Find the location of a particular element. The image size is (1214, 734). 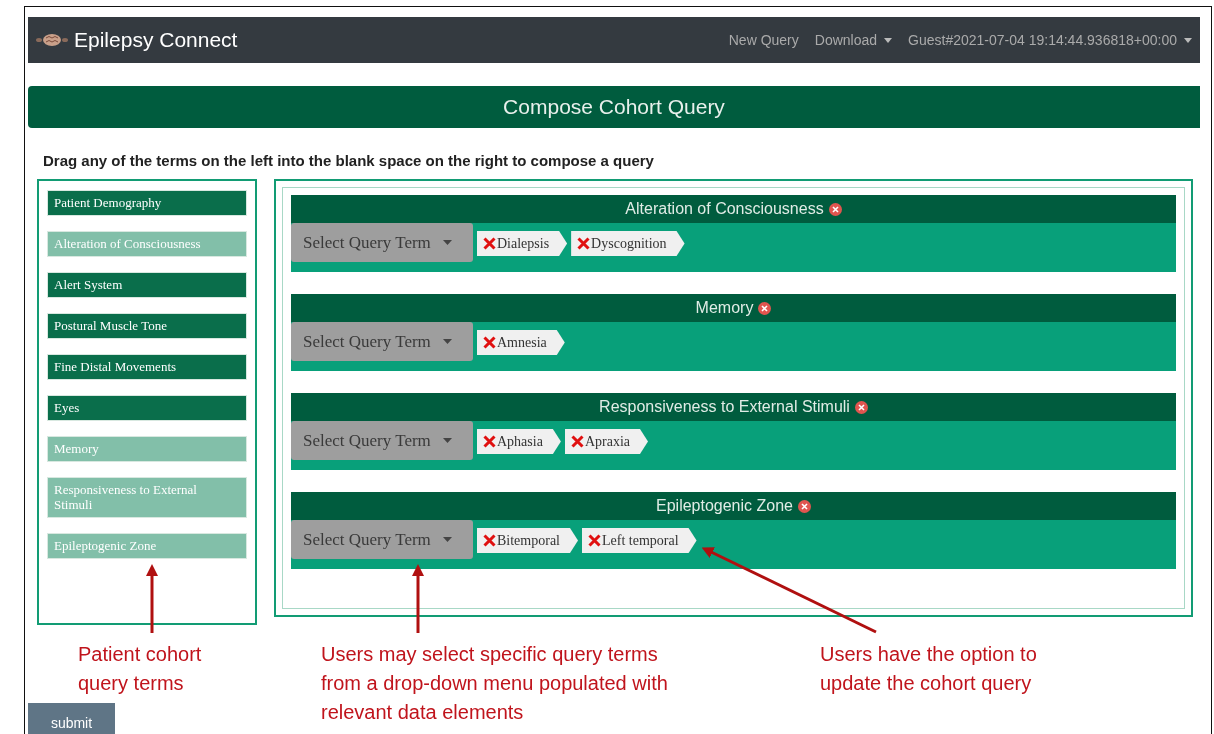

tag-label: Bitemporal is located at coordinates (528, 540).